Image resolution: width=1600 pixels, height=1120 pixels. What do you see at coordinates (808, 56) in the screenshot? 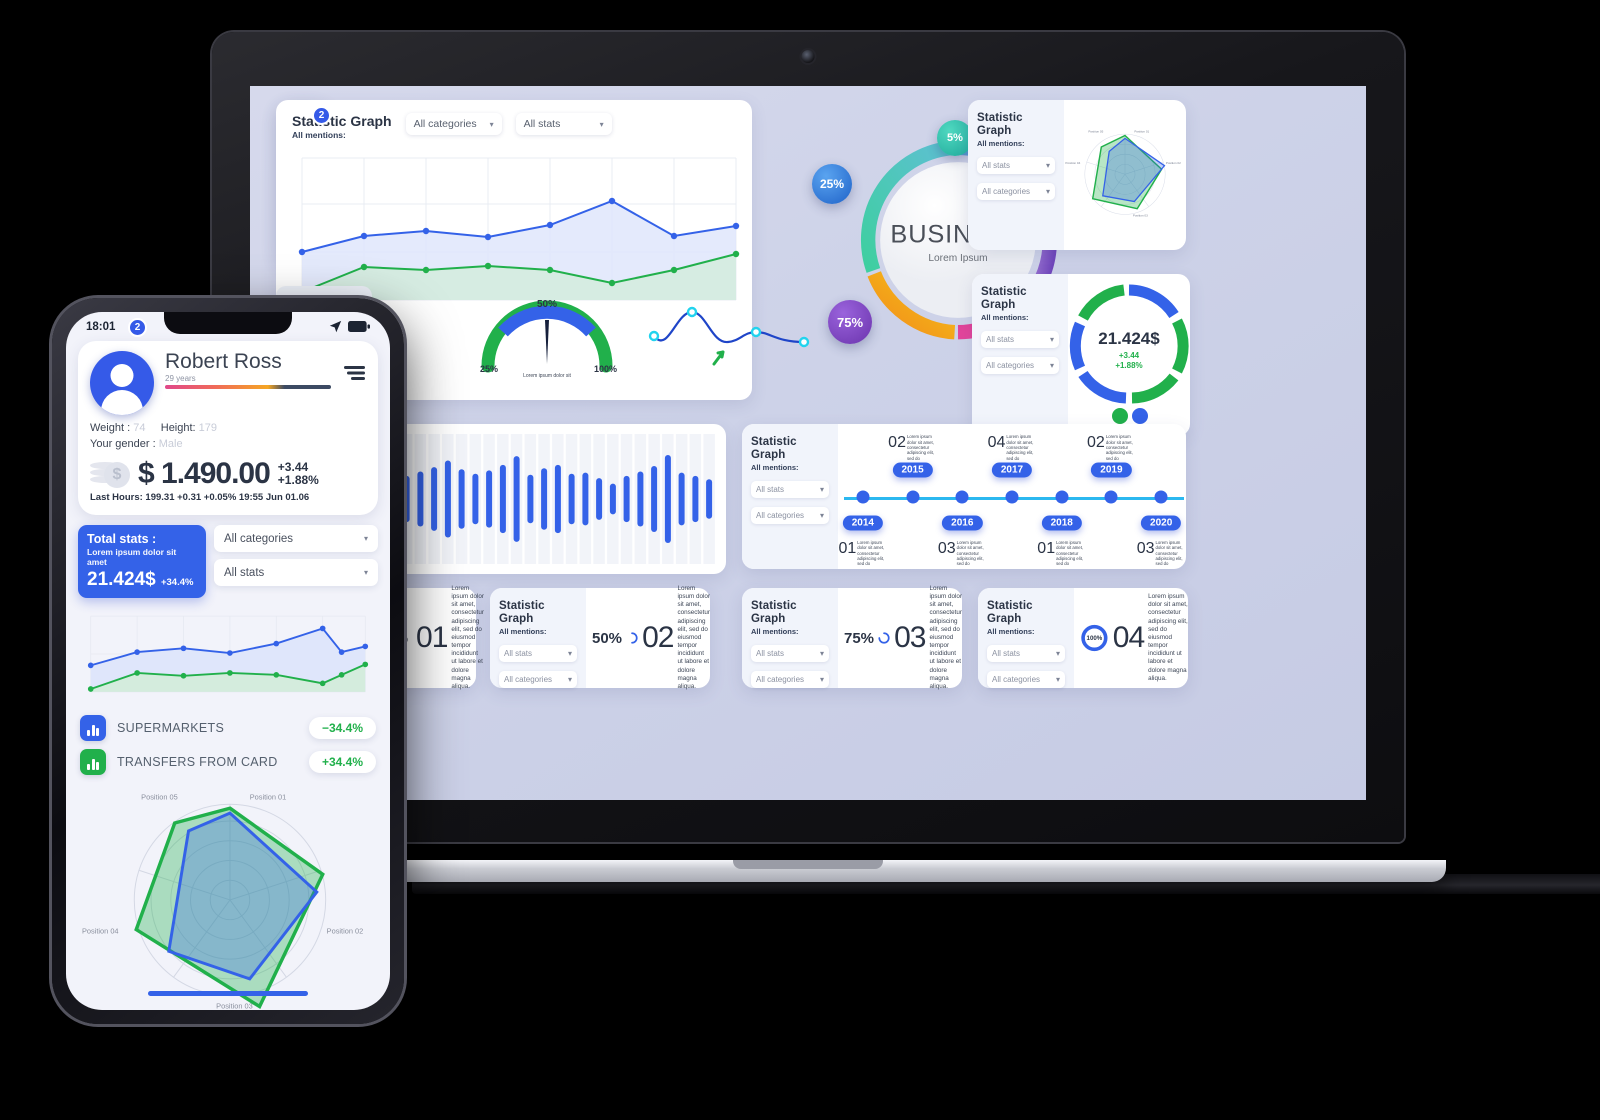
I see `webcam-icon` at bounding box center [808, 56].